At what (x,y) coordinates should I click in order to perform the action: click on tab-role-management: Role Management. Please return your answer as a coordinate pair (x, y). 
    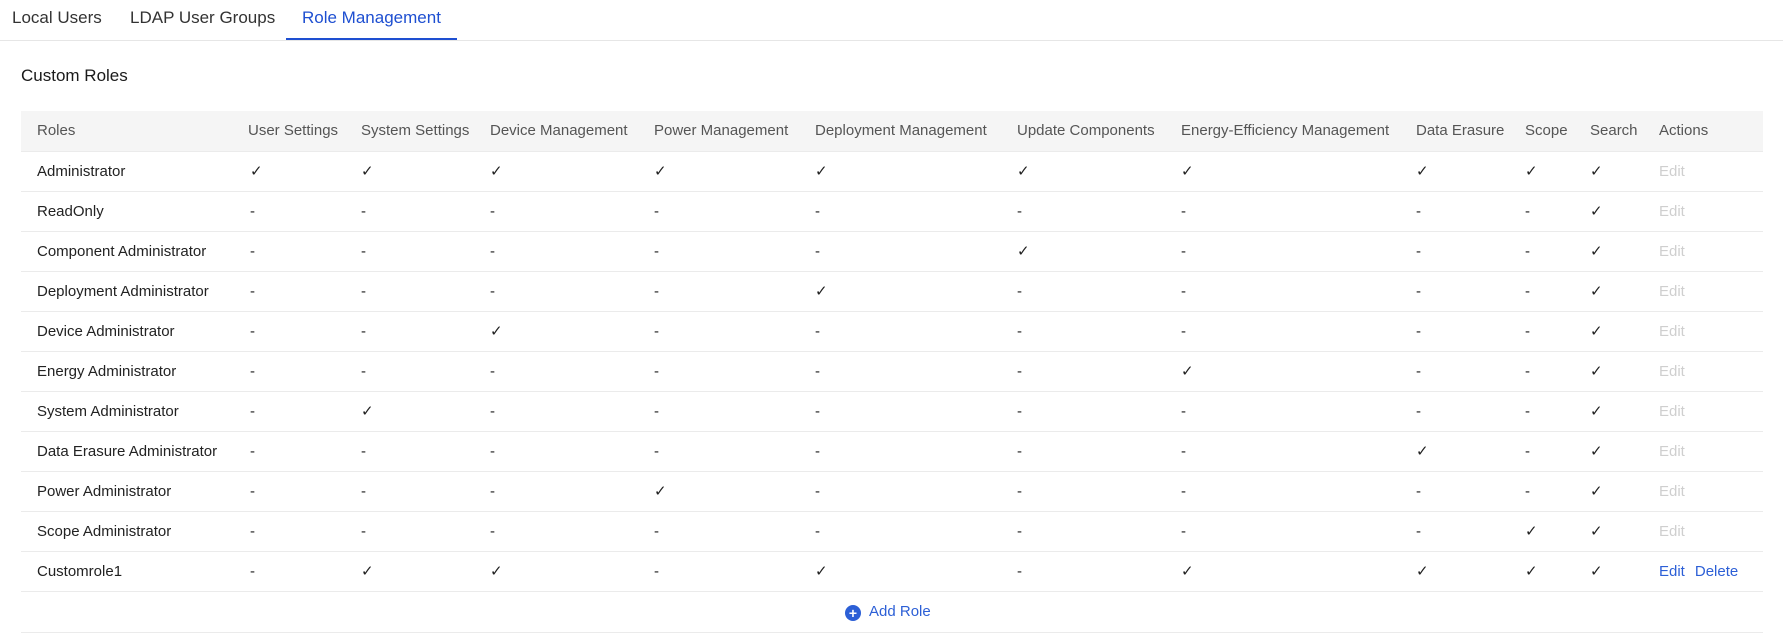
    Looking at the image, I should click on (371, 20).